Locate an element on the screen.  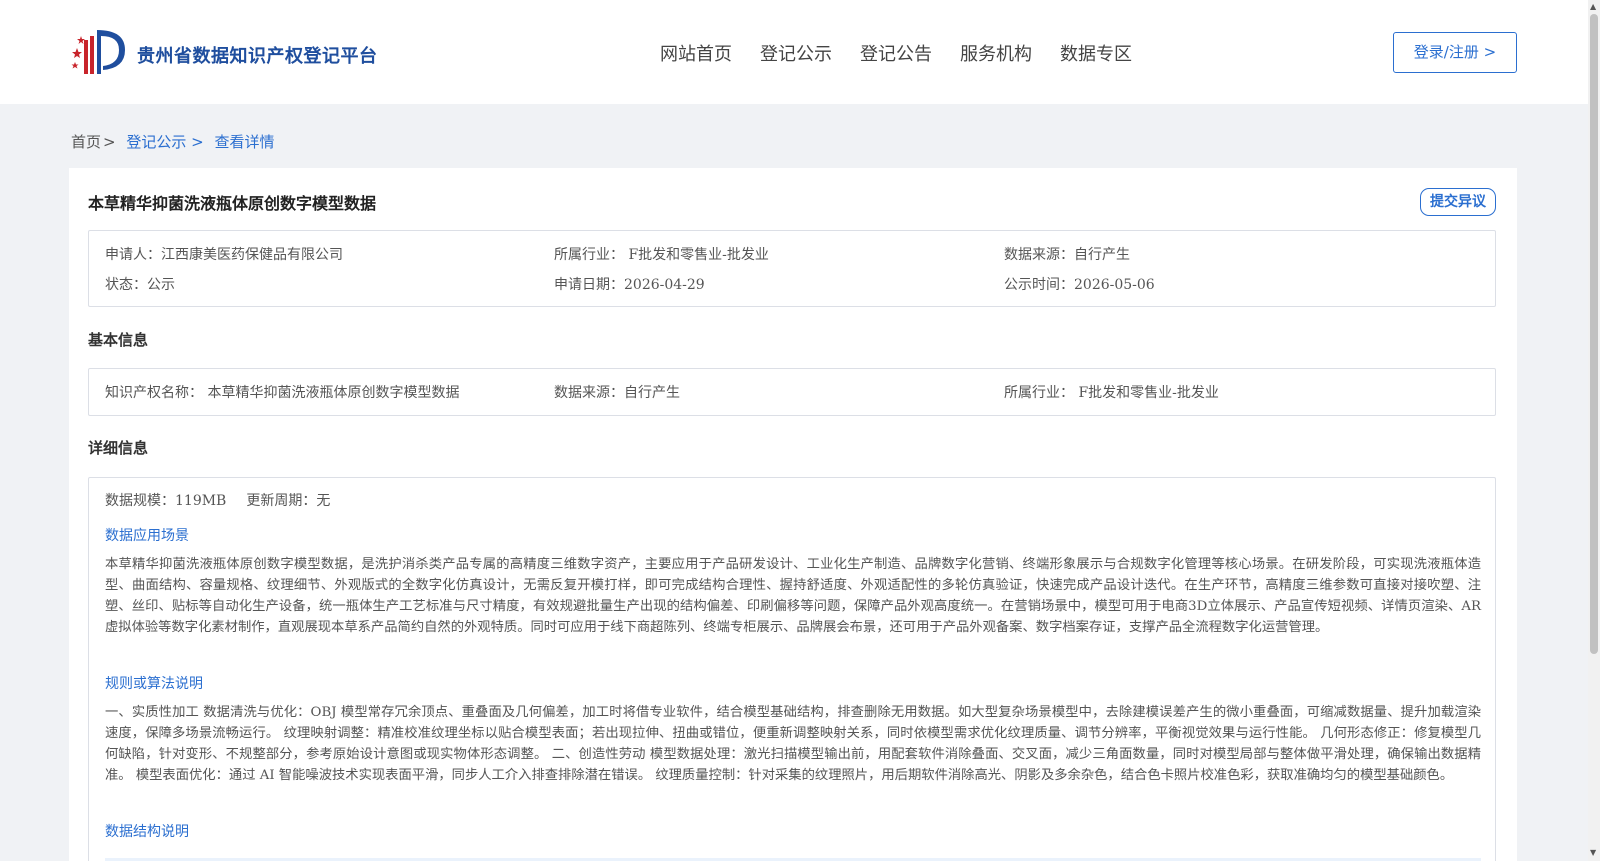
scenario-heading: 数据应用场景 is located at coordinates (147, 536).